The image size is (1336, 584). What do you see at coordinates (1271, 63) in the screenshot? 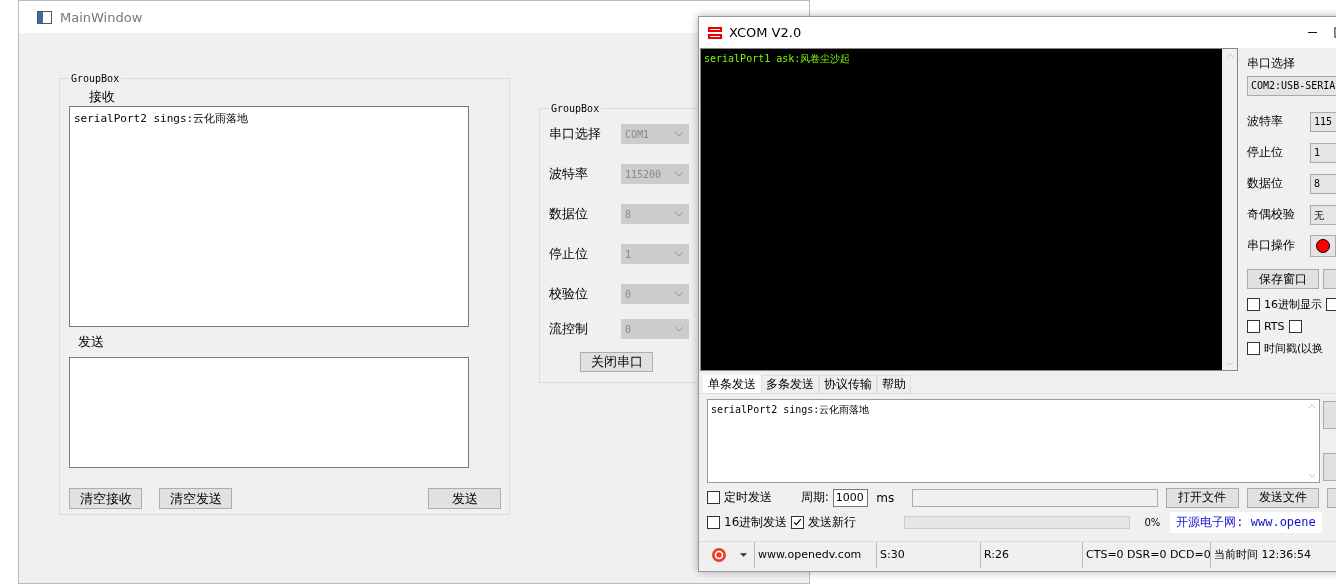
I see `port-label: 串口选择` at bounding box center [1271, 63].